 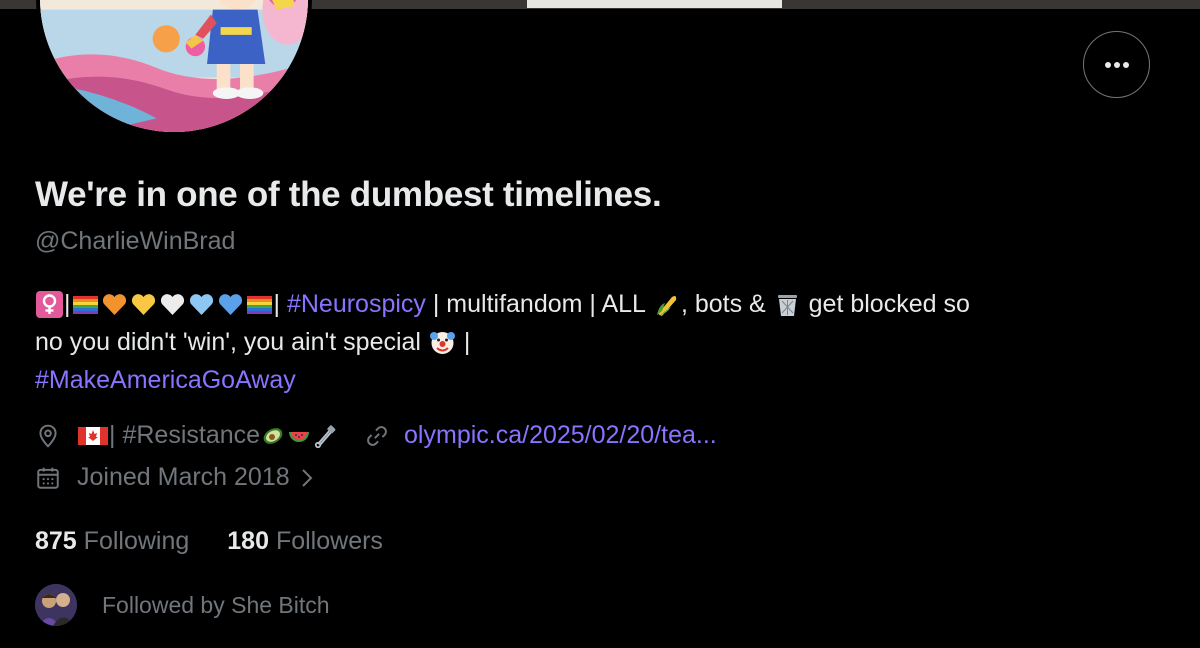 I want to click on more-options-button, so click(x=1116, y=64).